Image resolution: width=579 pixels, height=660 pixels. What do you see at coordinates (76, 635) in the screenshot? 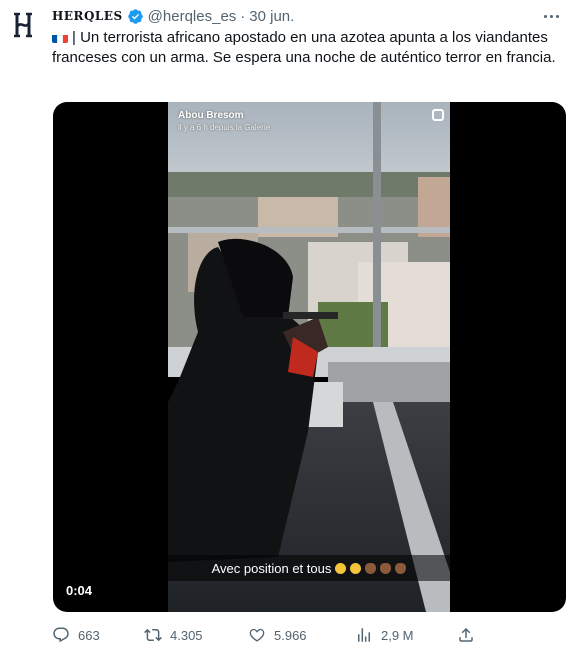
I see `reply-button: 663` at bounding box center [76, 635].